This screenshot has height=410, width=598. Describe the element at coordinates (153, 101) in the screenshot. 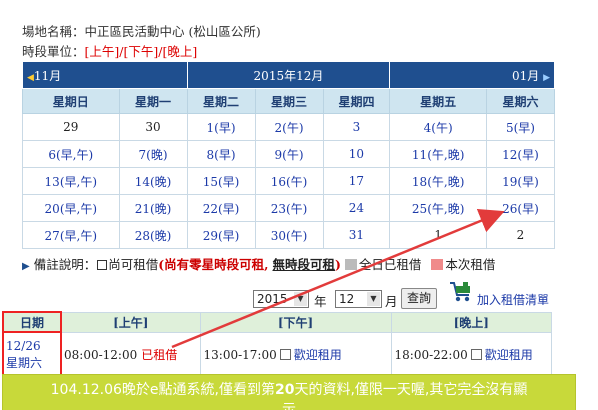

I see `weekday-mon: 星期一` at that location.